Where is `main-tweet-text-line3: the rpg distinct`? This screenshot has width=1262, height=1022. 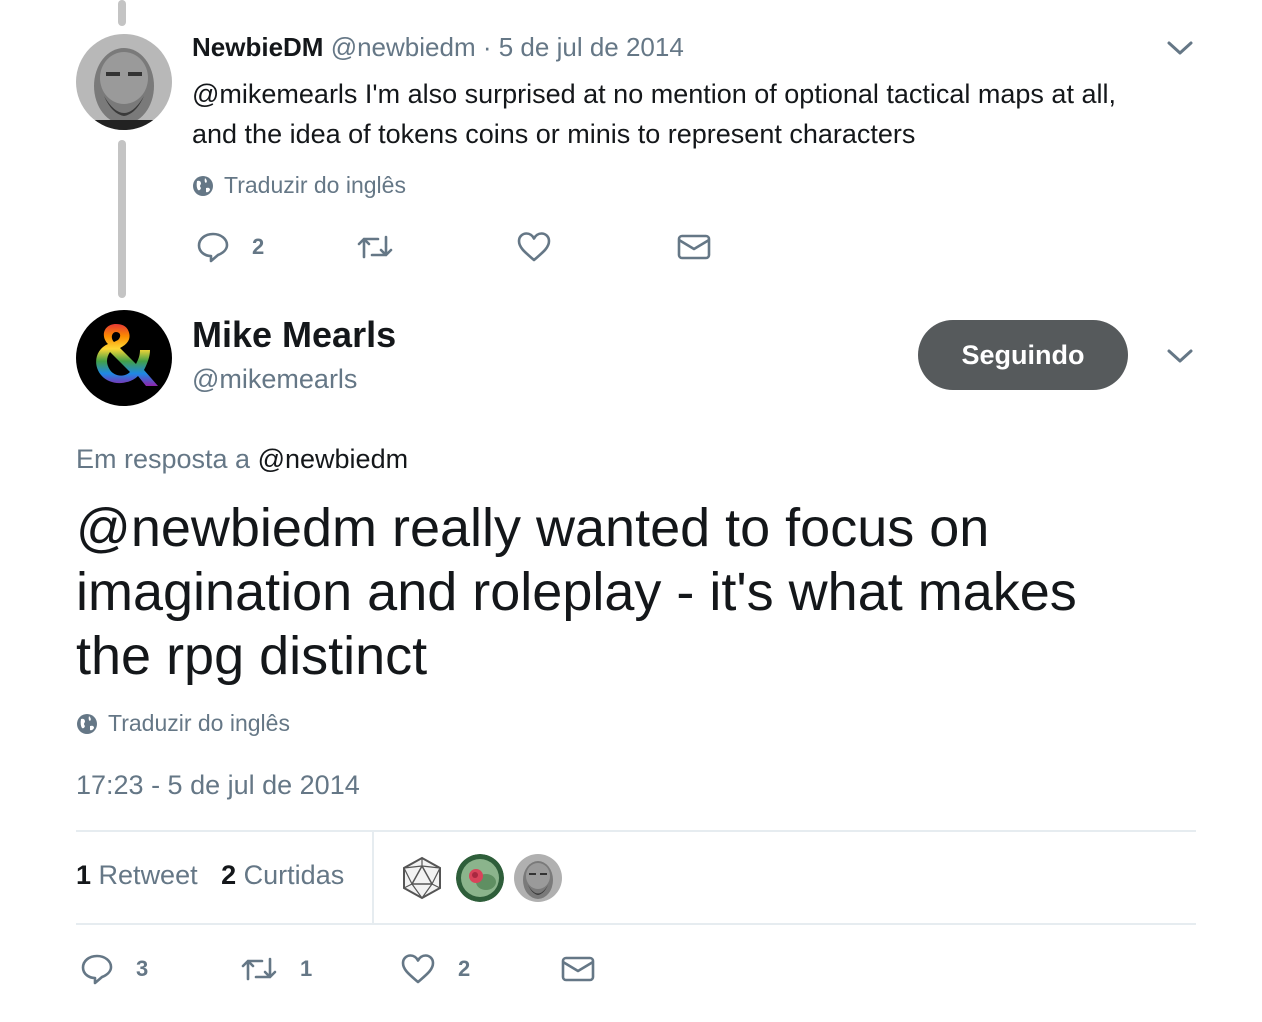 main-tweet-text-line3: the rpg distinct is located at coordinates (252, 656).